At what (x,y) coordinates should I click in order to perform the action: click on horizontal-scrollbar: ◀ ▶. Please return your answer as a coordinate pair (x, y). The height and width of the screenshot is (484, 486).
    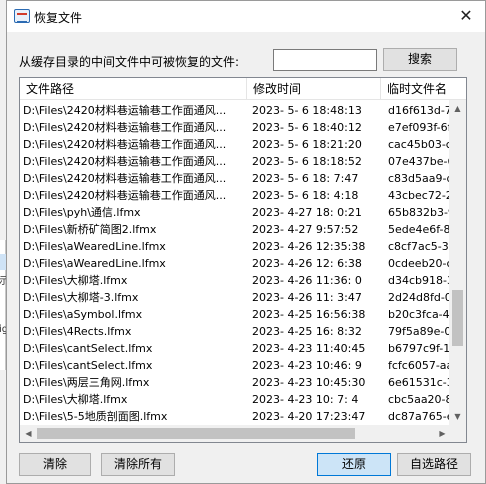
    Looking at the image, I should click on (235, 433).